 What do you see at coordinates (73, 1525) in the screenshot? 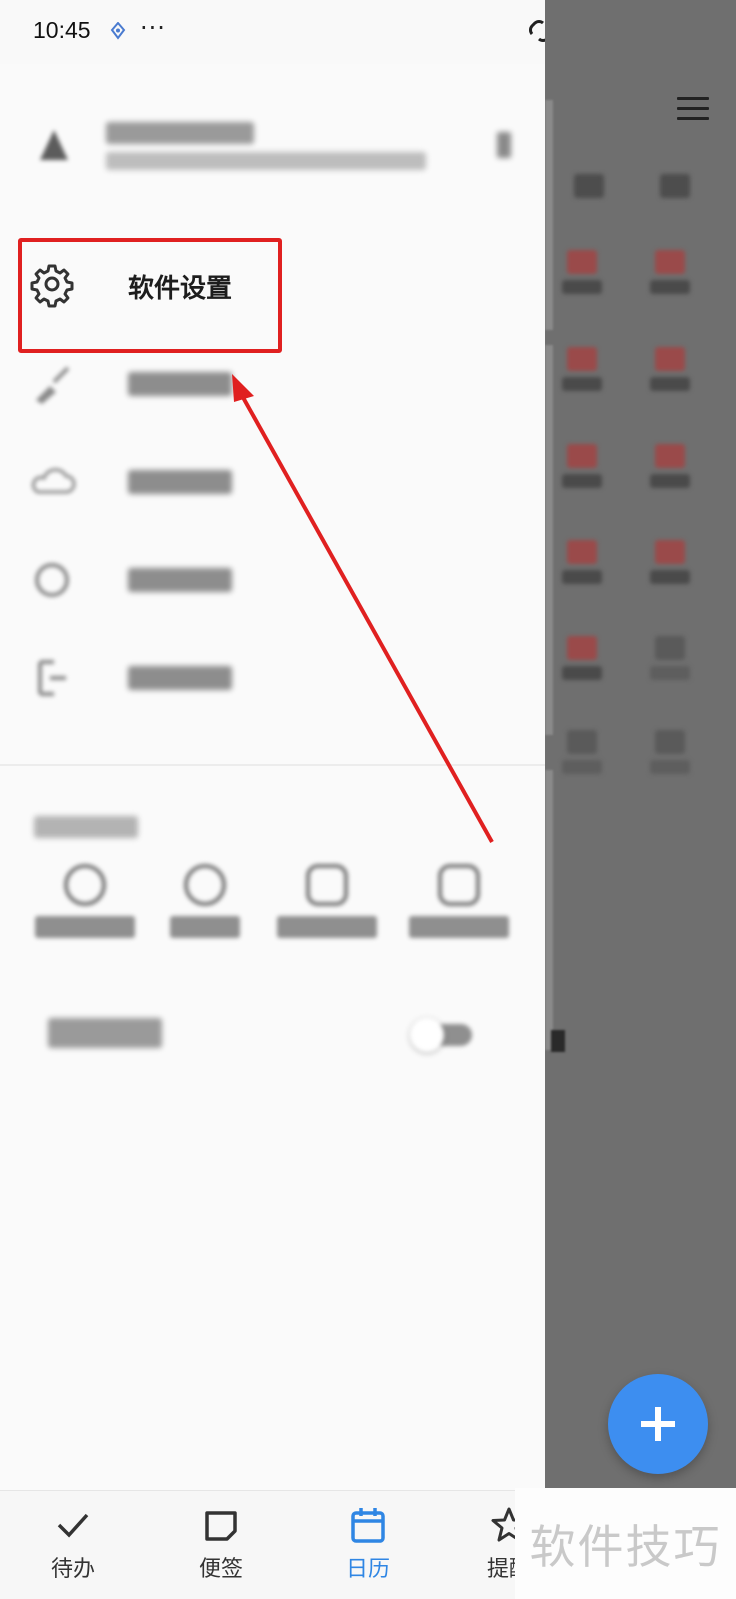
I see `check-icon` at bounding box center [73, 1525].